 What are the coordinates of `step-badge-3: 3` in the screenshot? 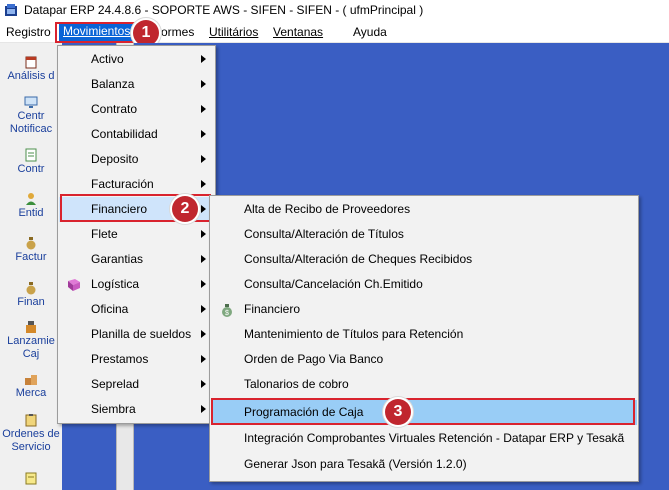 It's located at (398, 412).